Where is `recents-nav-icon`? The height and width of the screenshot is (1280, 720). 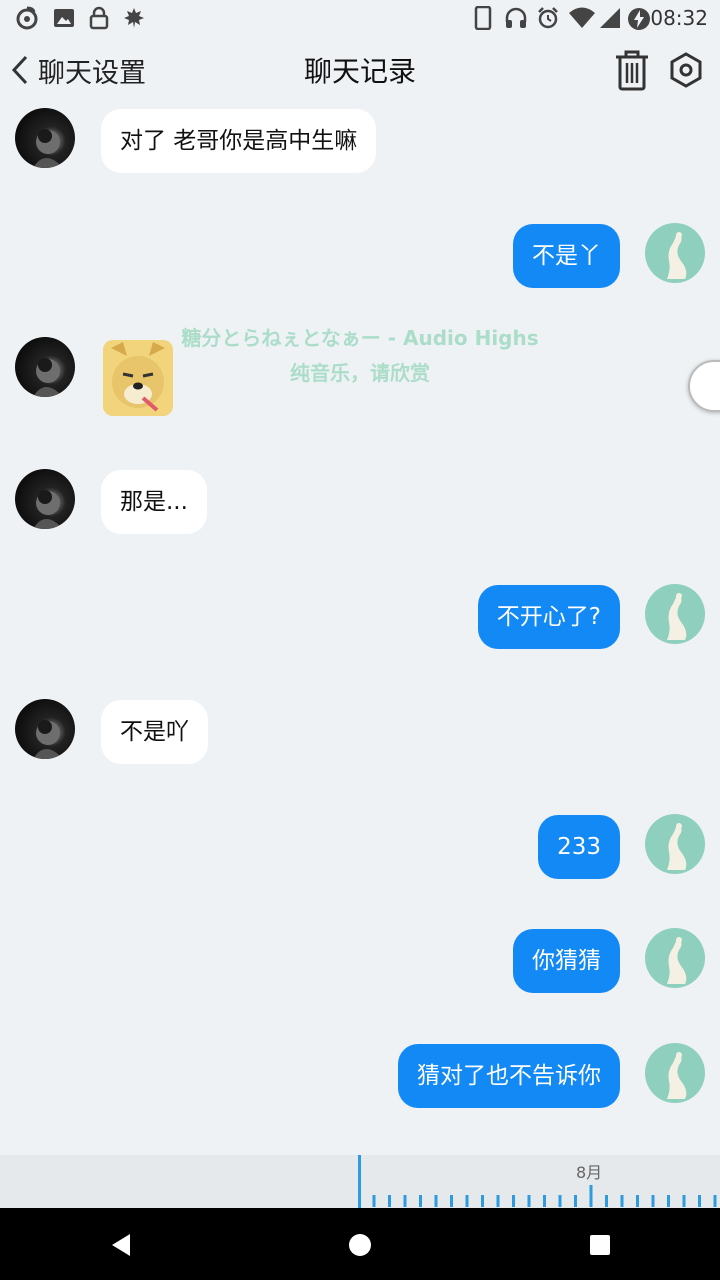 recents-nav-icon is located at coordinates (600, 1245).